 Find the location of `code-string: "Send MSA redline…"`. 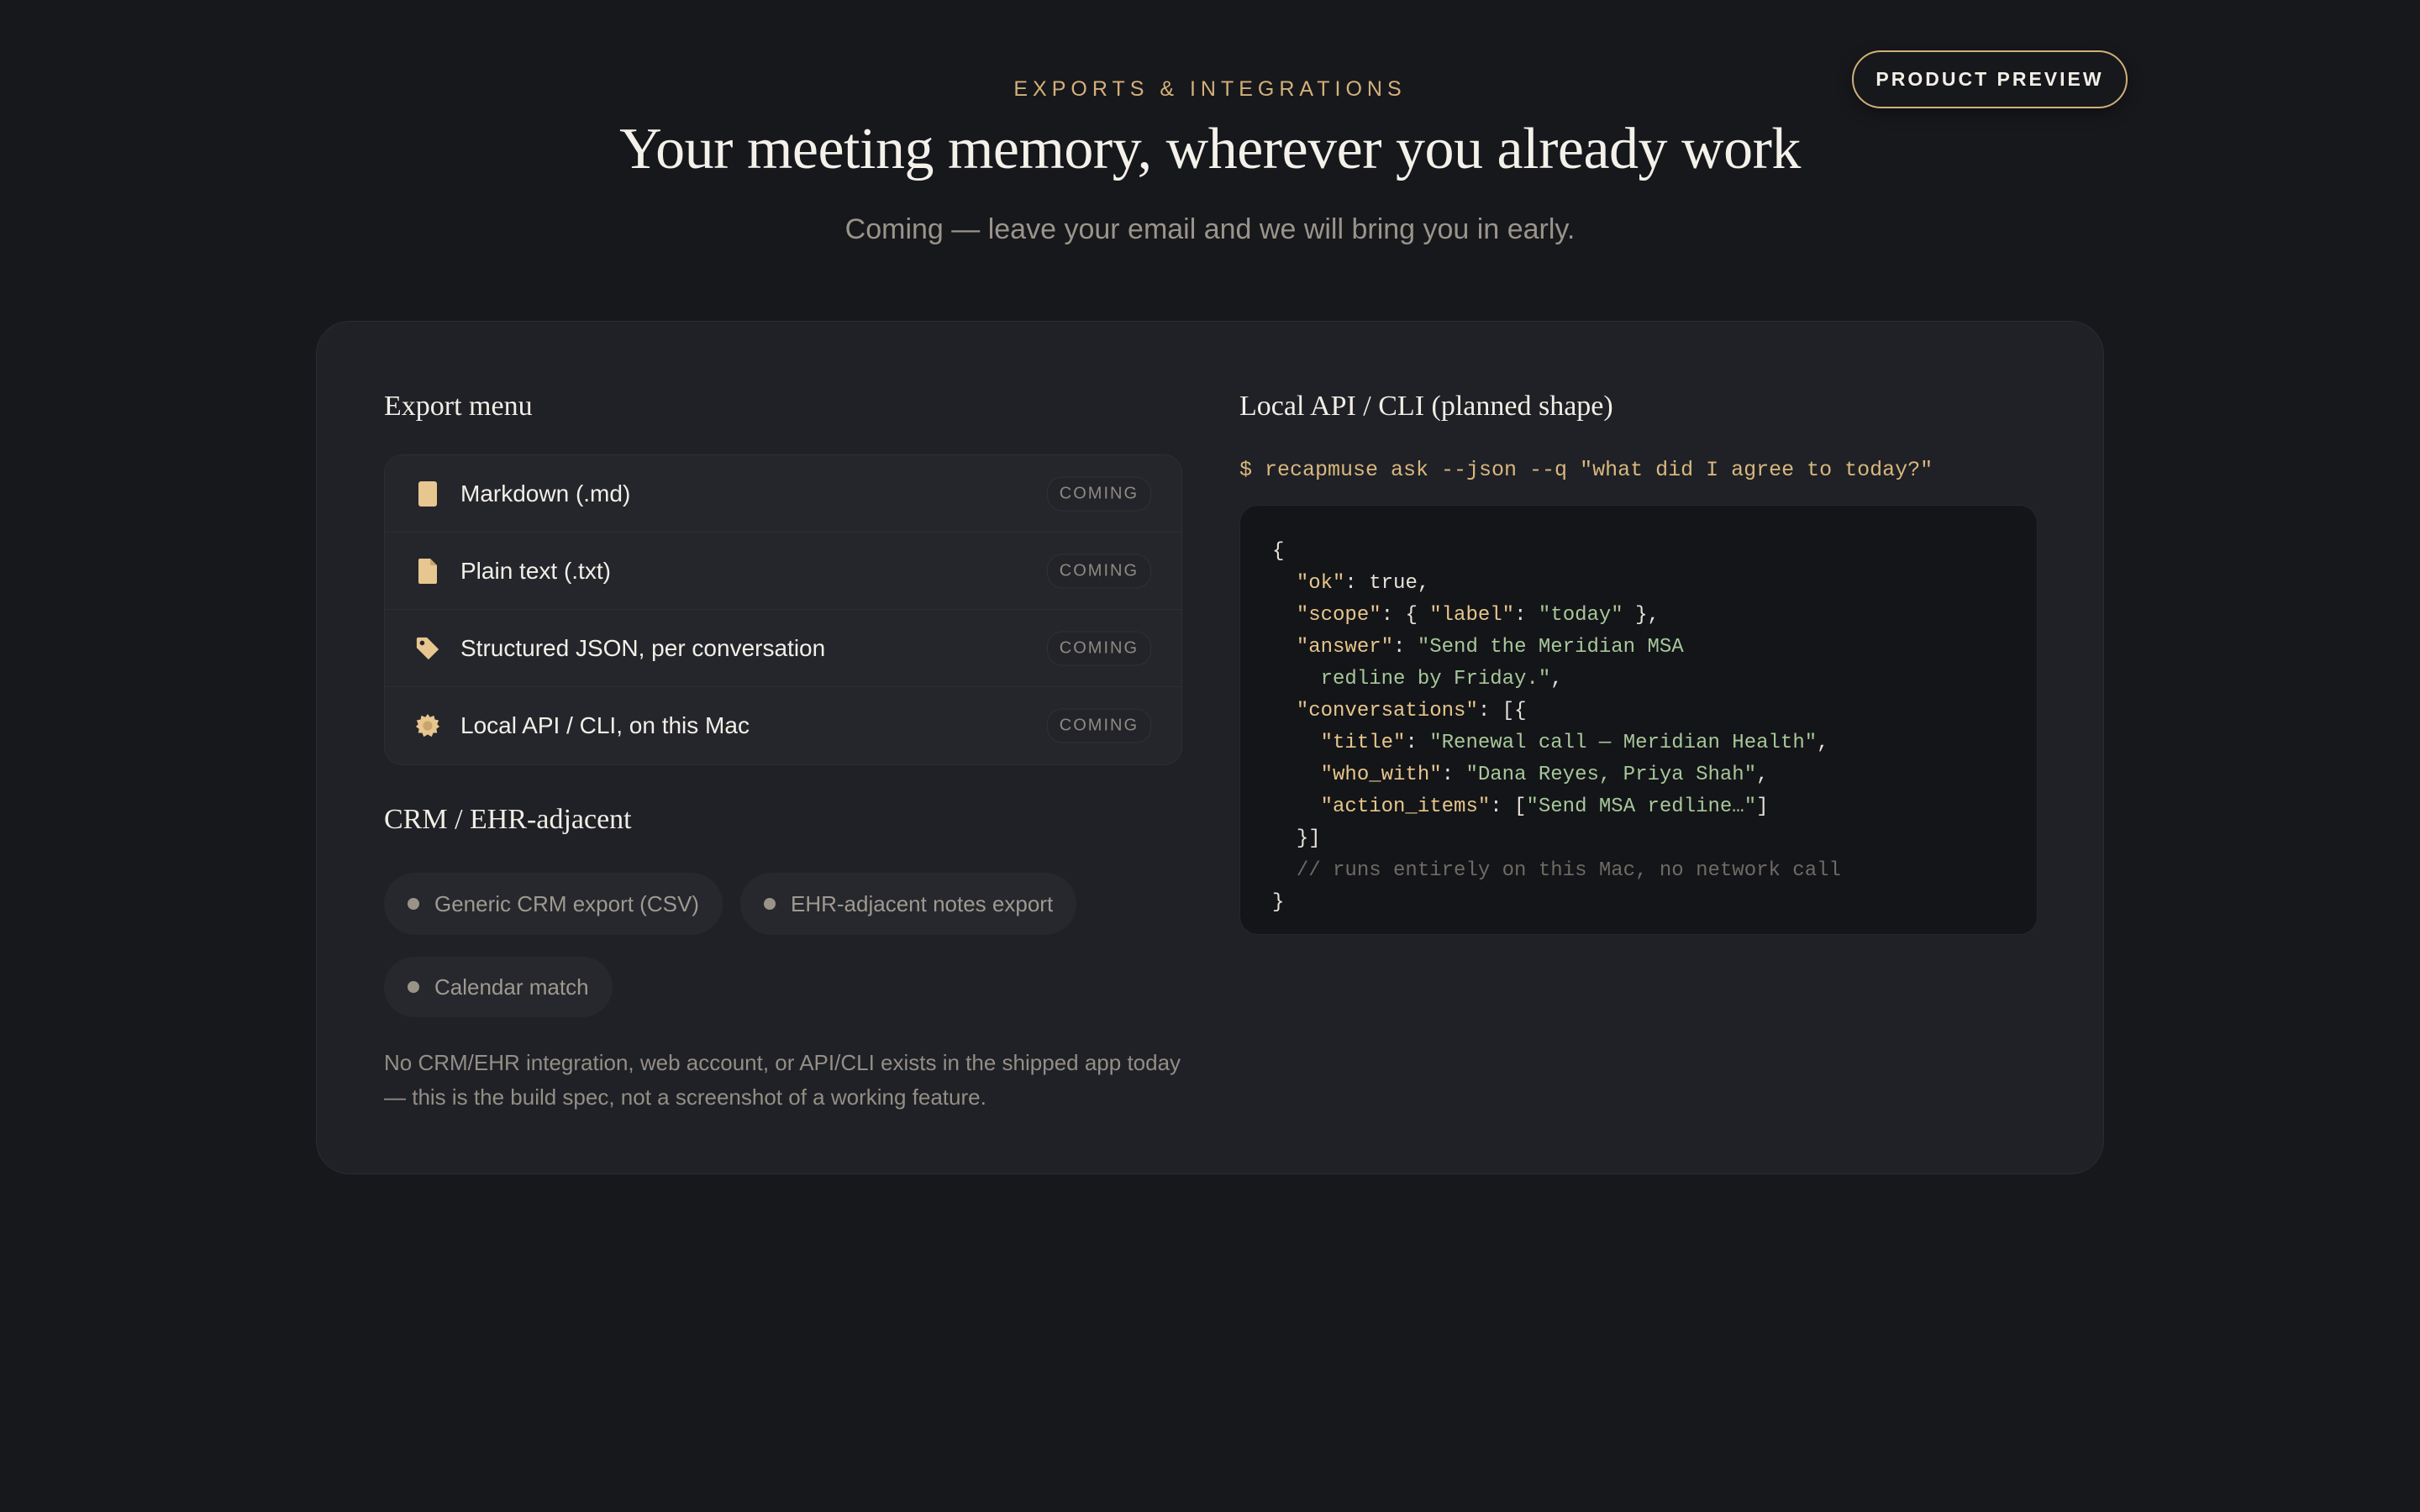

code-string: "Send MSA redline…" is located at coordinates (1642, 806).